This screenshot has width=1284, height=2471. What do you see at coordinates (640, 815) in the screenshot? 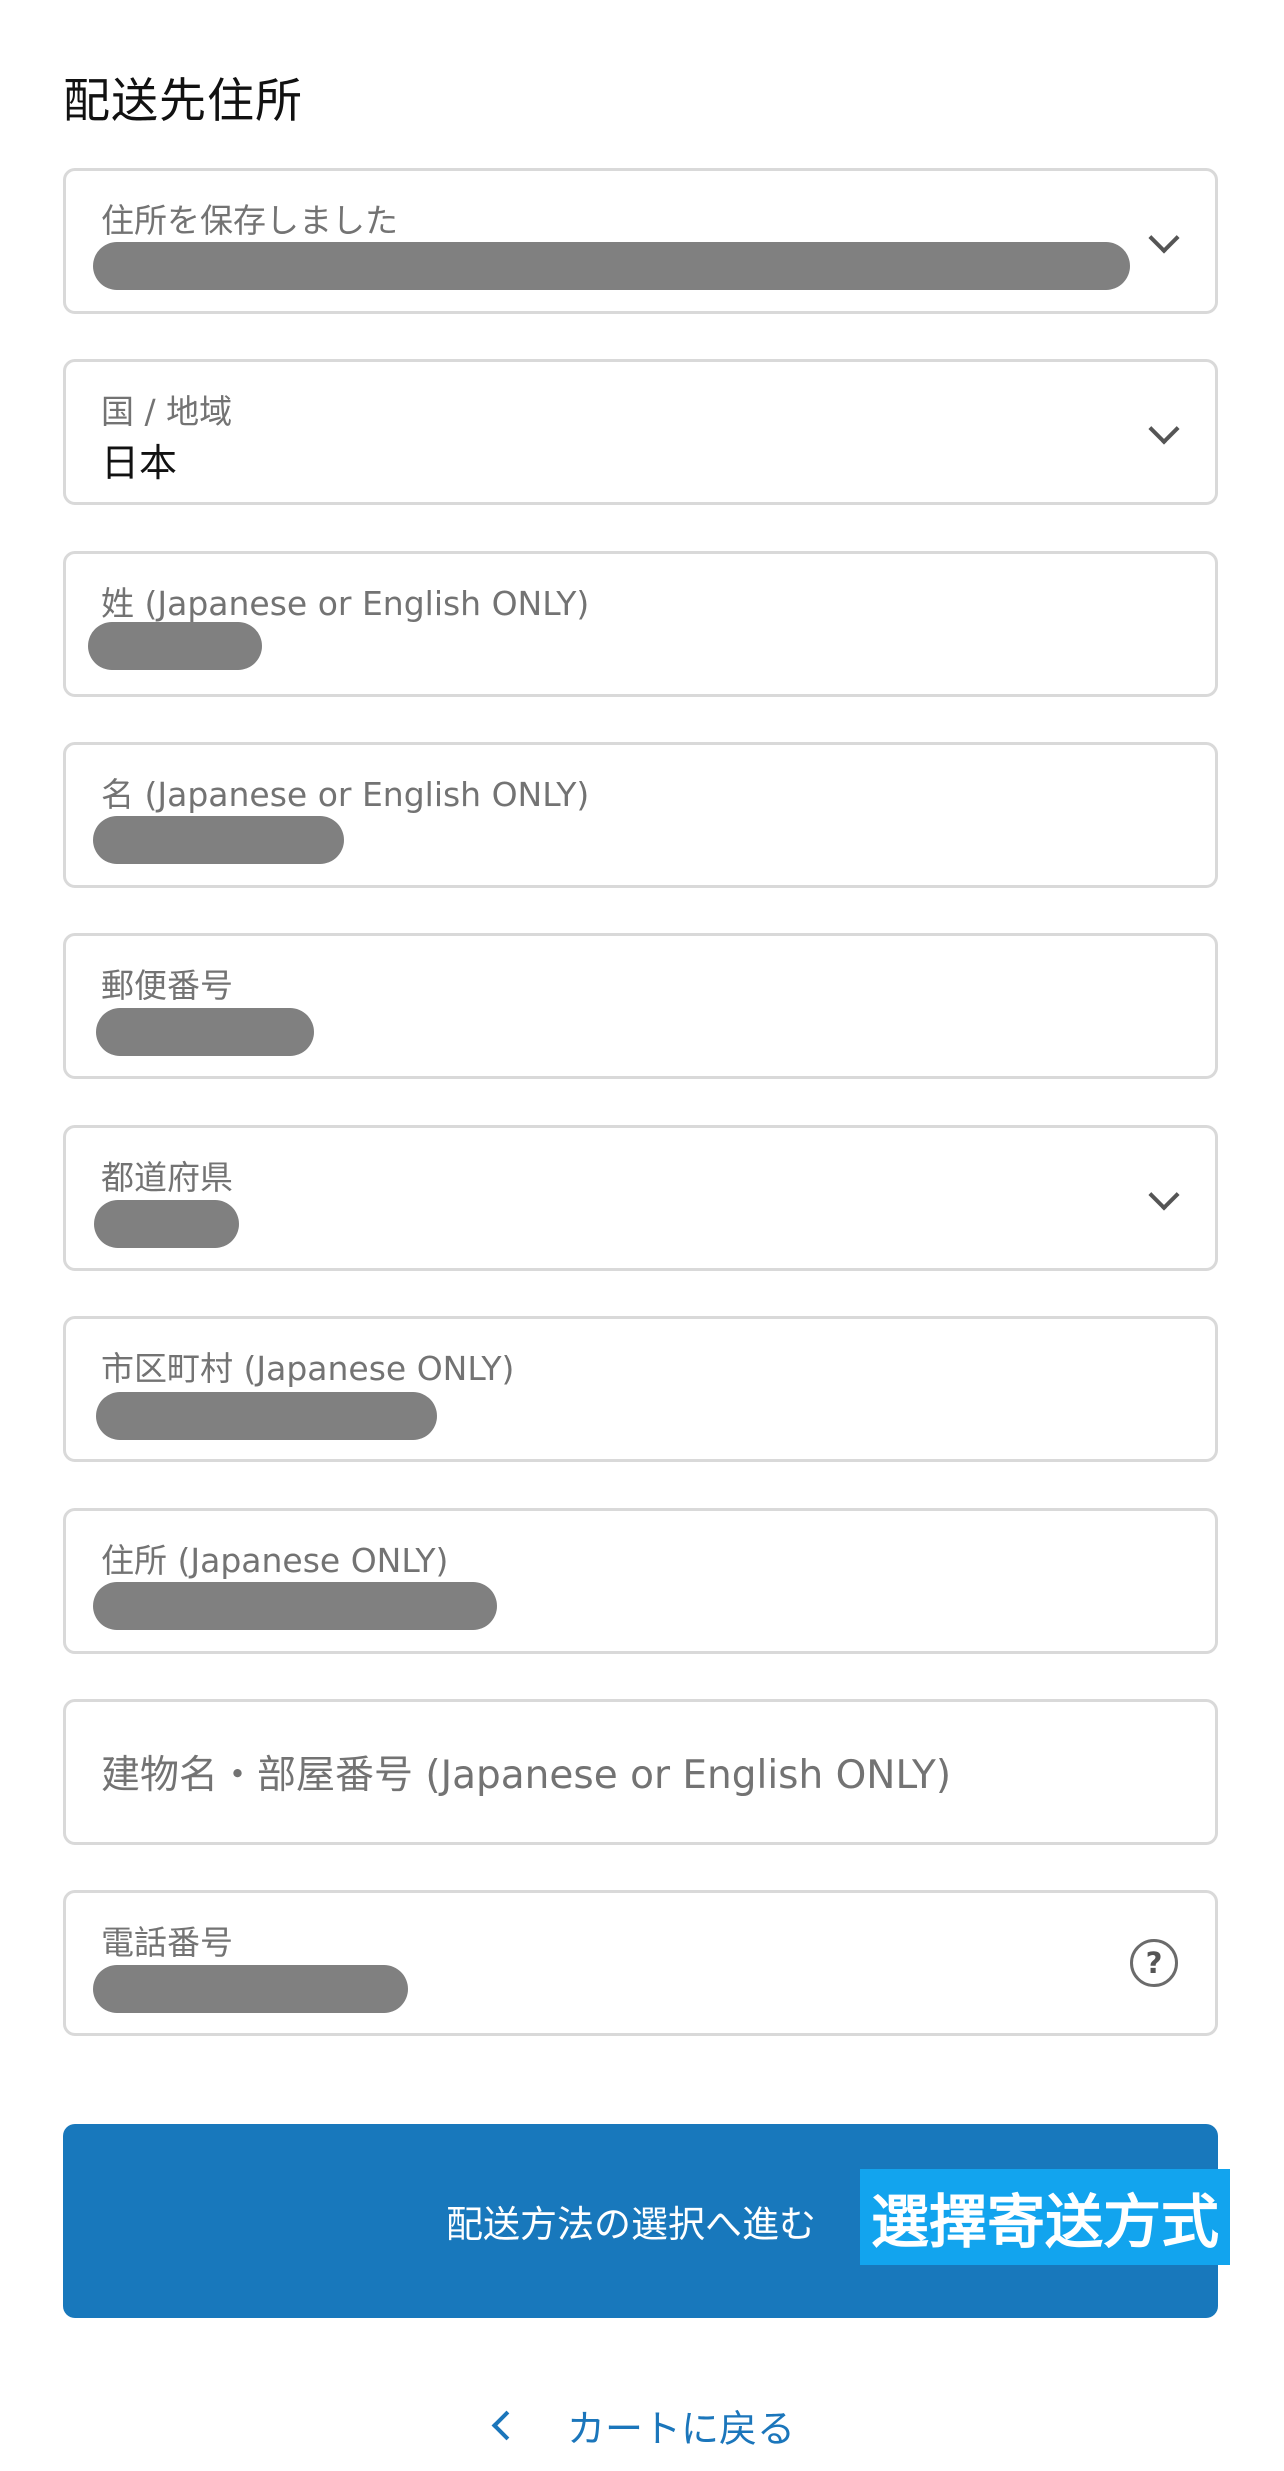
I see `first-name-field: 名 (Japanese or English ONLY)` at bounding box center [640, 815].